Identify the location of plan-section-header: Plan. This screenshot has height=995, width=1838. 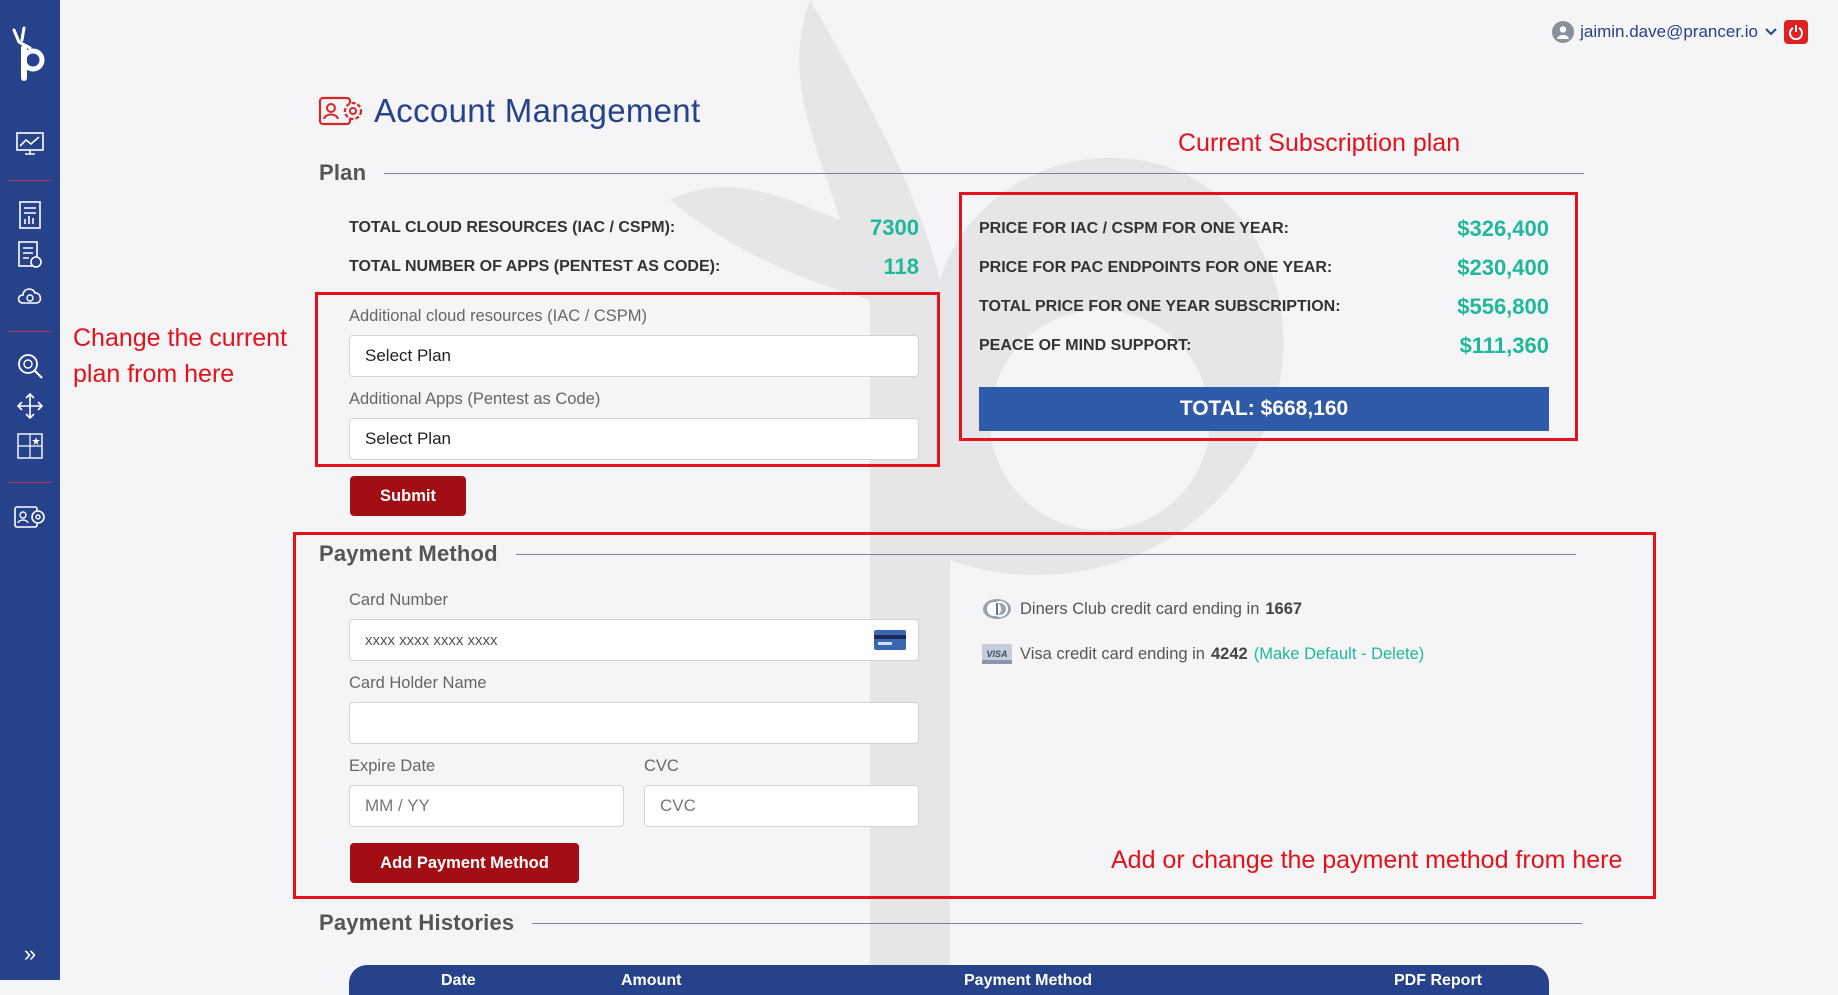
(952, 173).